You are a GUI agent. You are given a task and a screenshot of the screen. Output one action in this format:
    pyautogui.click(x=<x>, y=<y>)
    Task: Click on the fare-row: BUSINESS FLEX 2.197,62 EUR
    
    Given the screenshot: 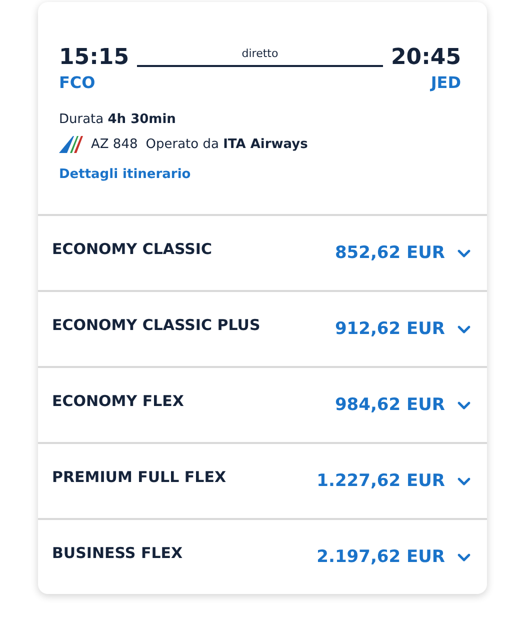 What is the action you would take?
    pyautogui.click(x=262, y=557)
    